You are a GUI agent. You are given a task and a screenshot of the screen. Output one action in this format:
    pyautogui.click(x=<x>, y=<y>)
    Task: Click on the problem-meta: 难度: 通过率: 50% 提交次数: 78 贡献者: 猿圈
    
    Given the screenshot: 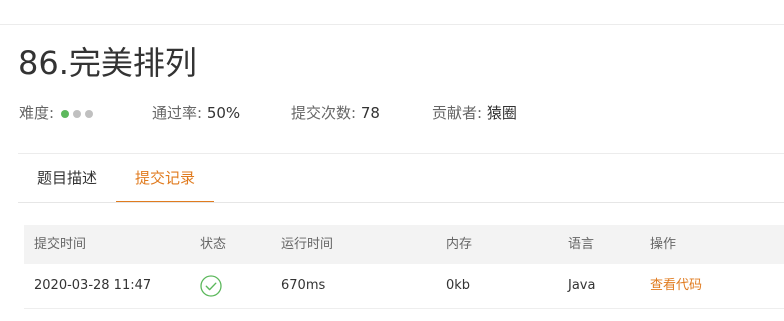 What is the action you would take?
    pyautogui.click(x=392, y=113)
    